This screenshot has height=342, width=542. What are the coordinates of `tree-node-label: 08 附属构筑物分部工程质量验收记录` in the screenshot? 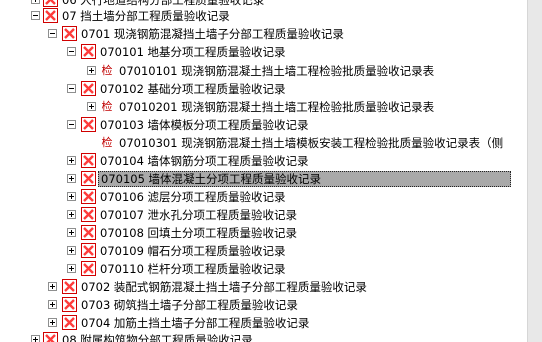 It's located at (157, 337).